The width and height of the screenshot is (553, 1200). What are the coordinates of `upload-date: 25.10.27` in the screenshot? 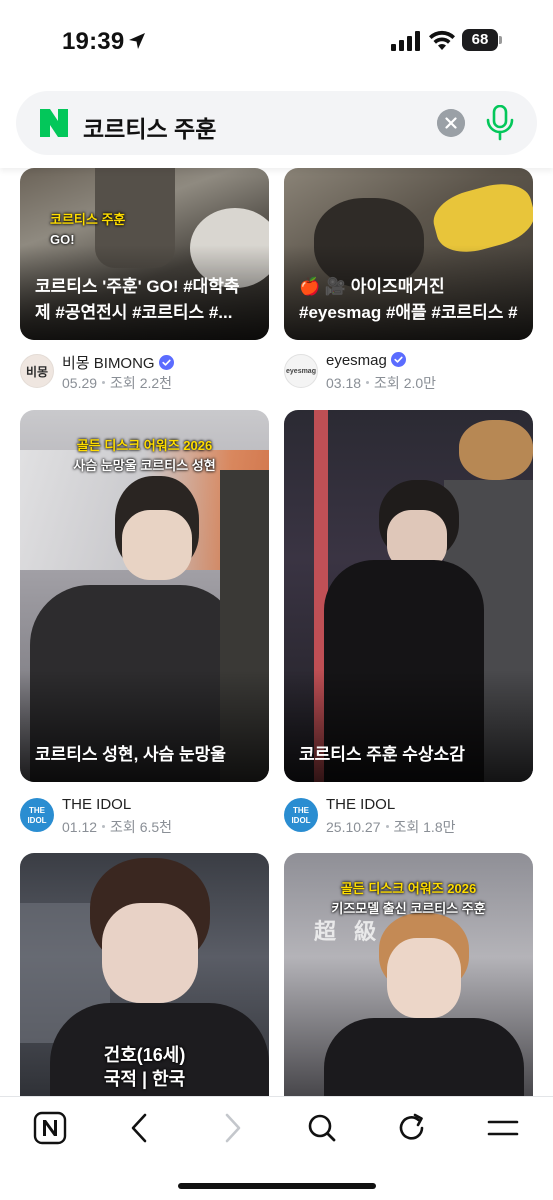 It's located at (353, 827).